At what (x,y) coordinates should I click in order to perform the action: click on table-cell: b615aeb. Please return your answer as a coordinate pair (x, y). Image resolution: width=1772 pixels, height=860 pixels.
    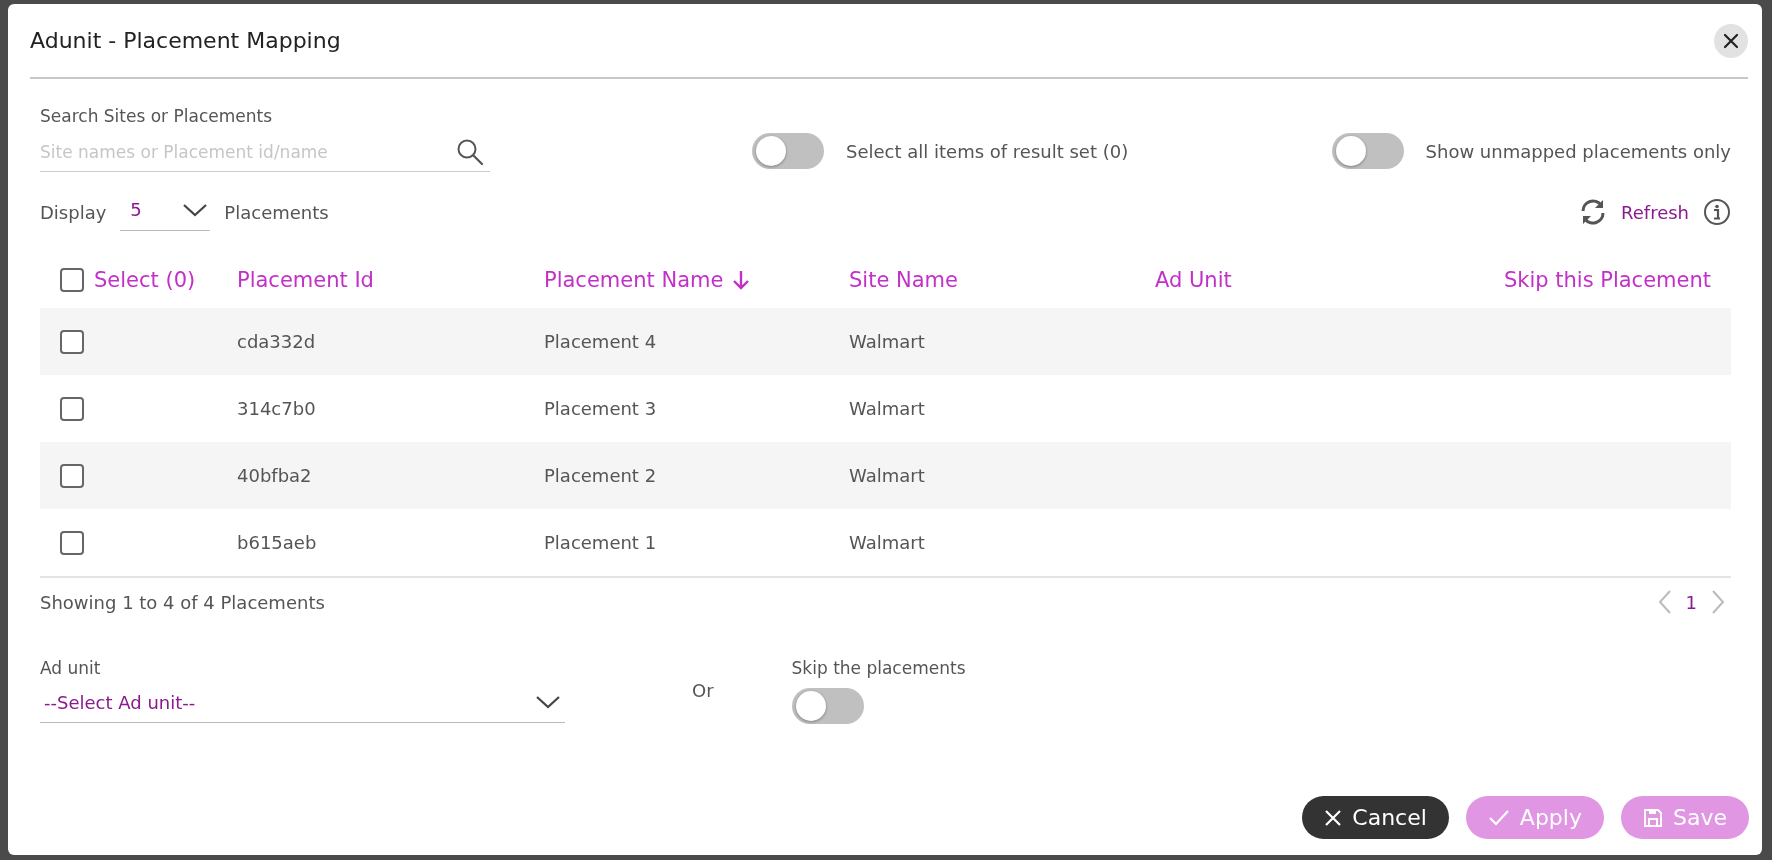
    Looking at the image, I should click on (277, 542).